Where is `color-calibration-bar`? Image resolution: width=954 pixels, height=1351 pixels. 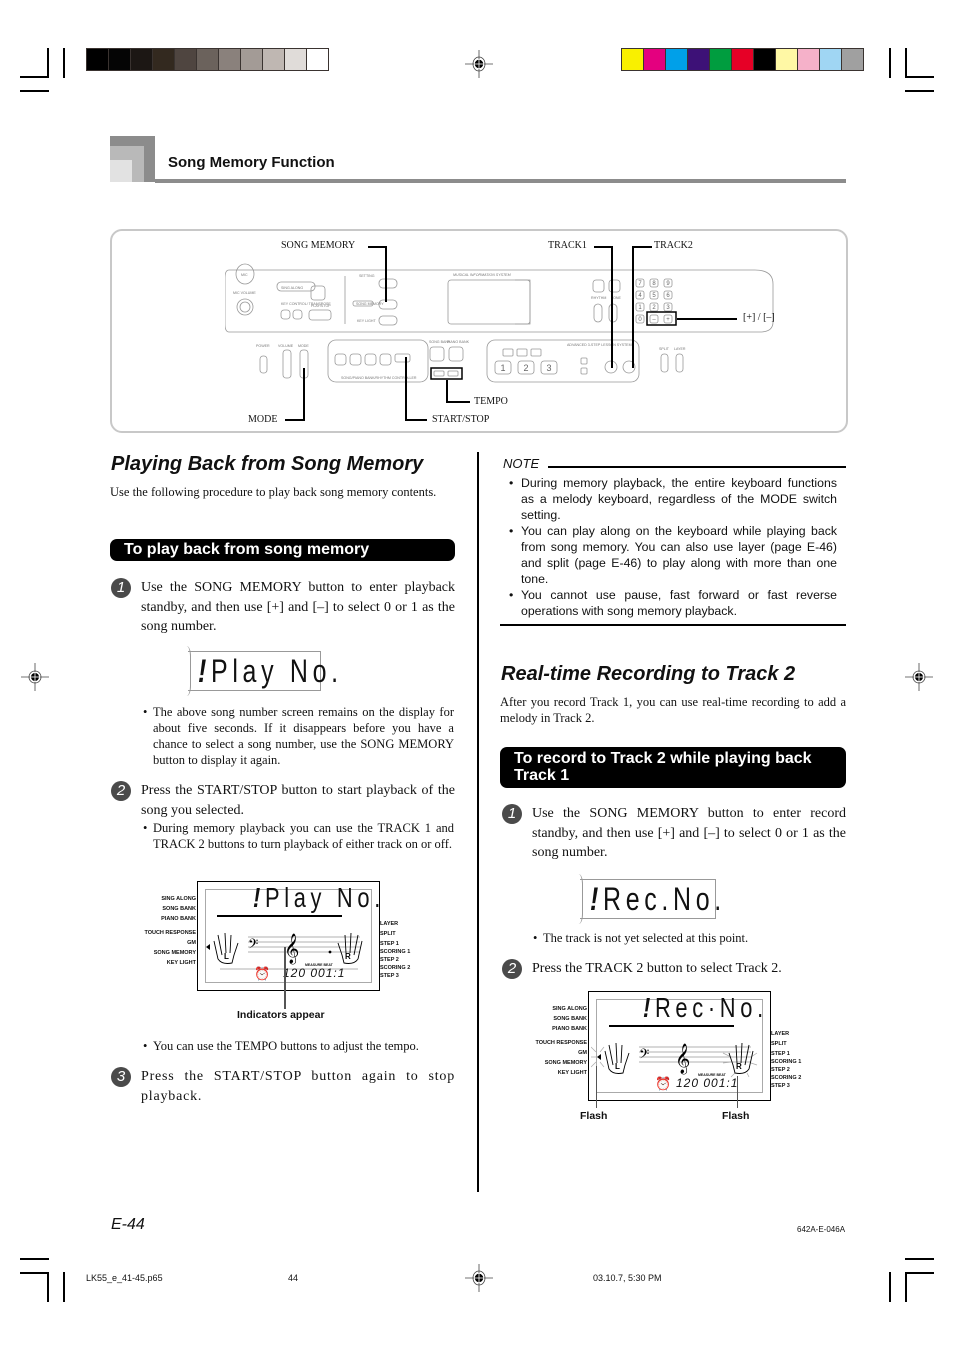 color-calibration-bar is located at coordinates (742, 59).